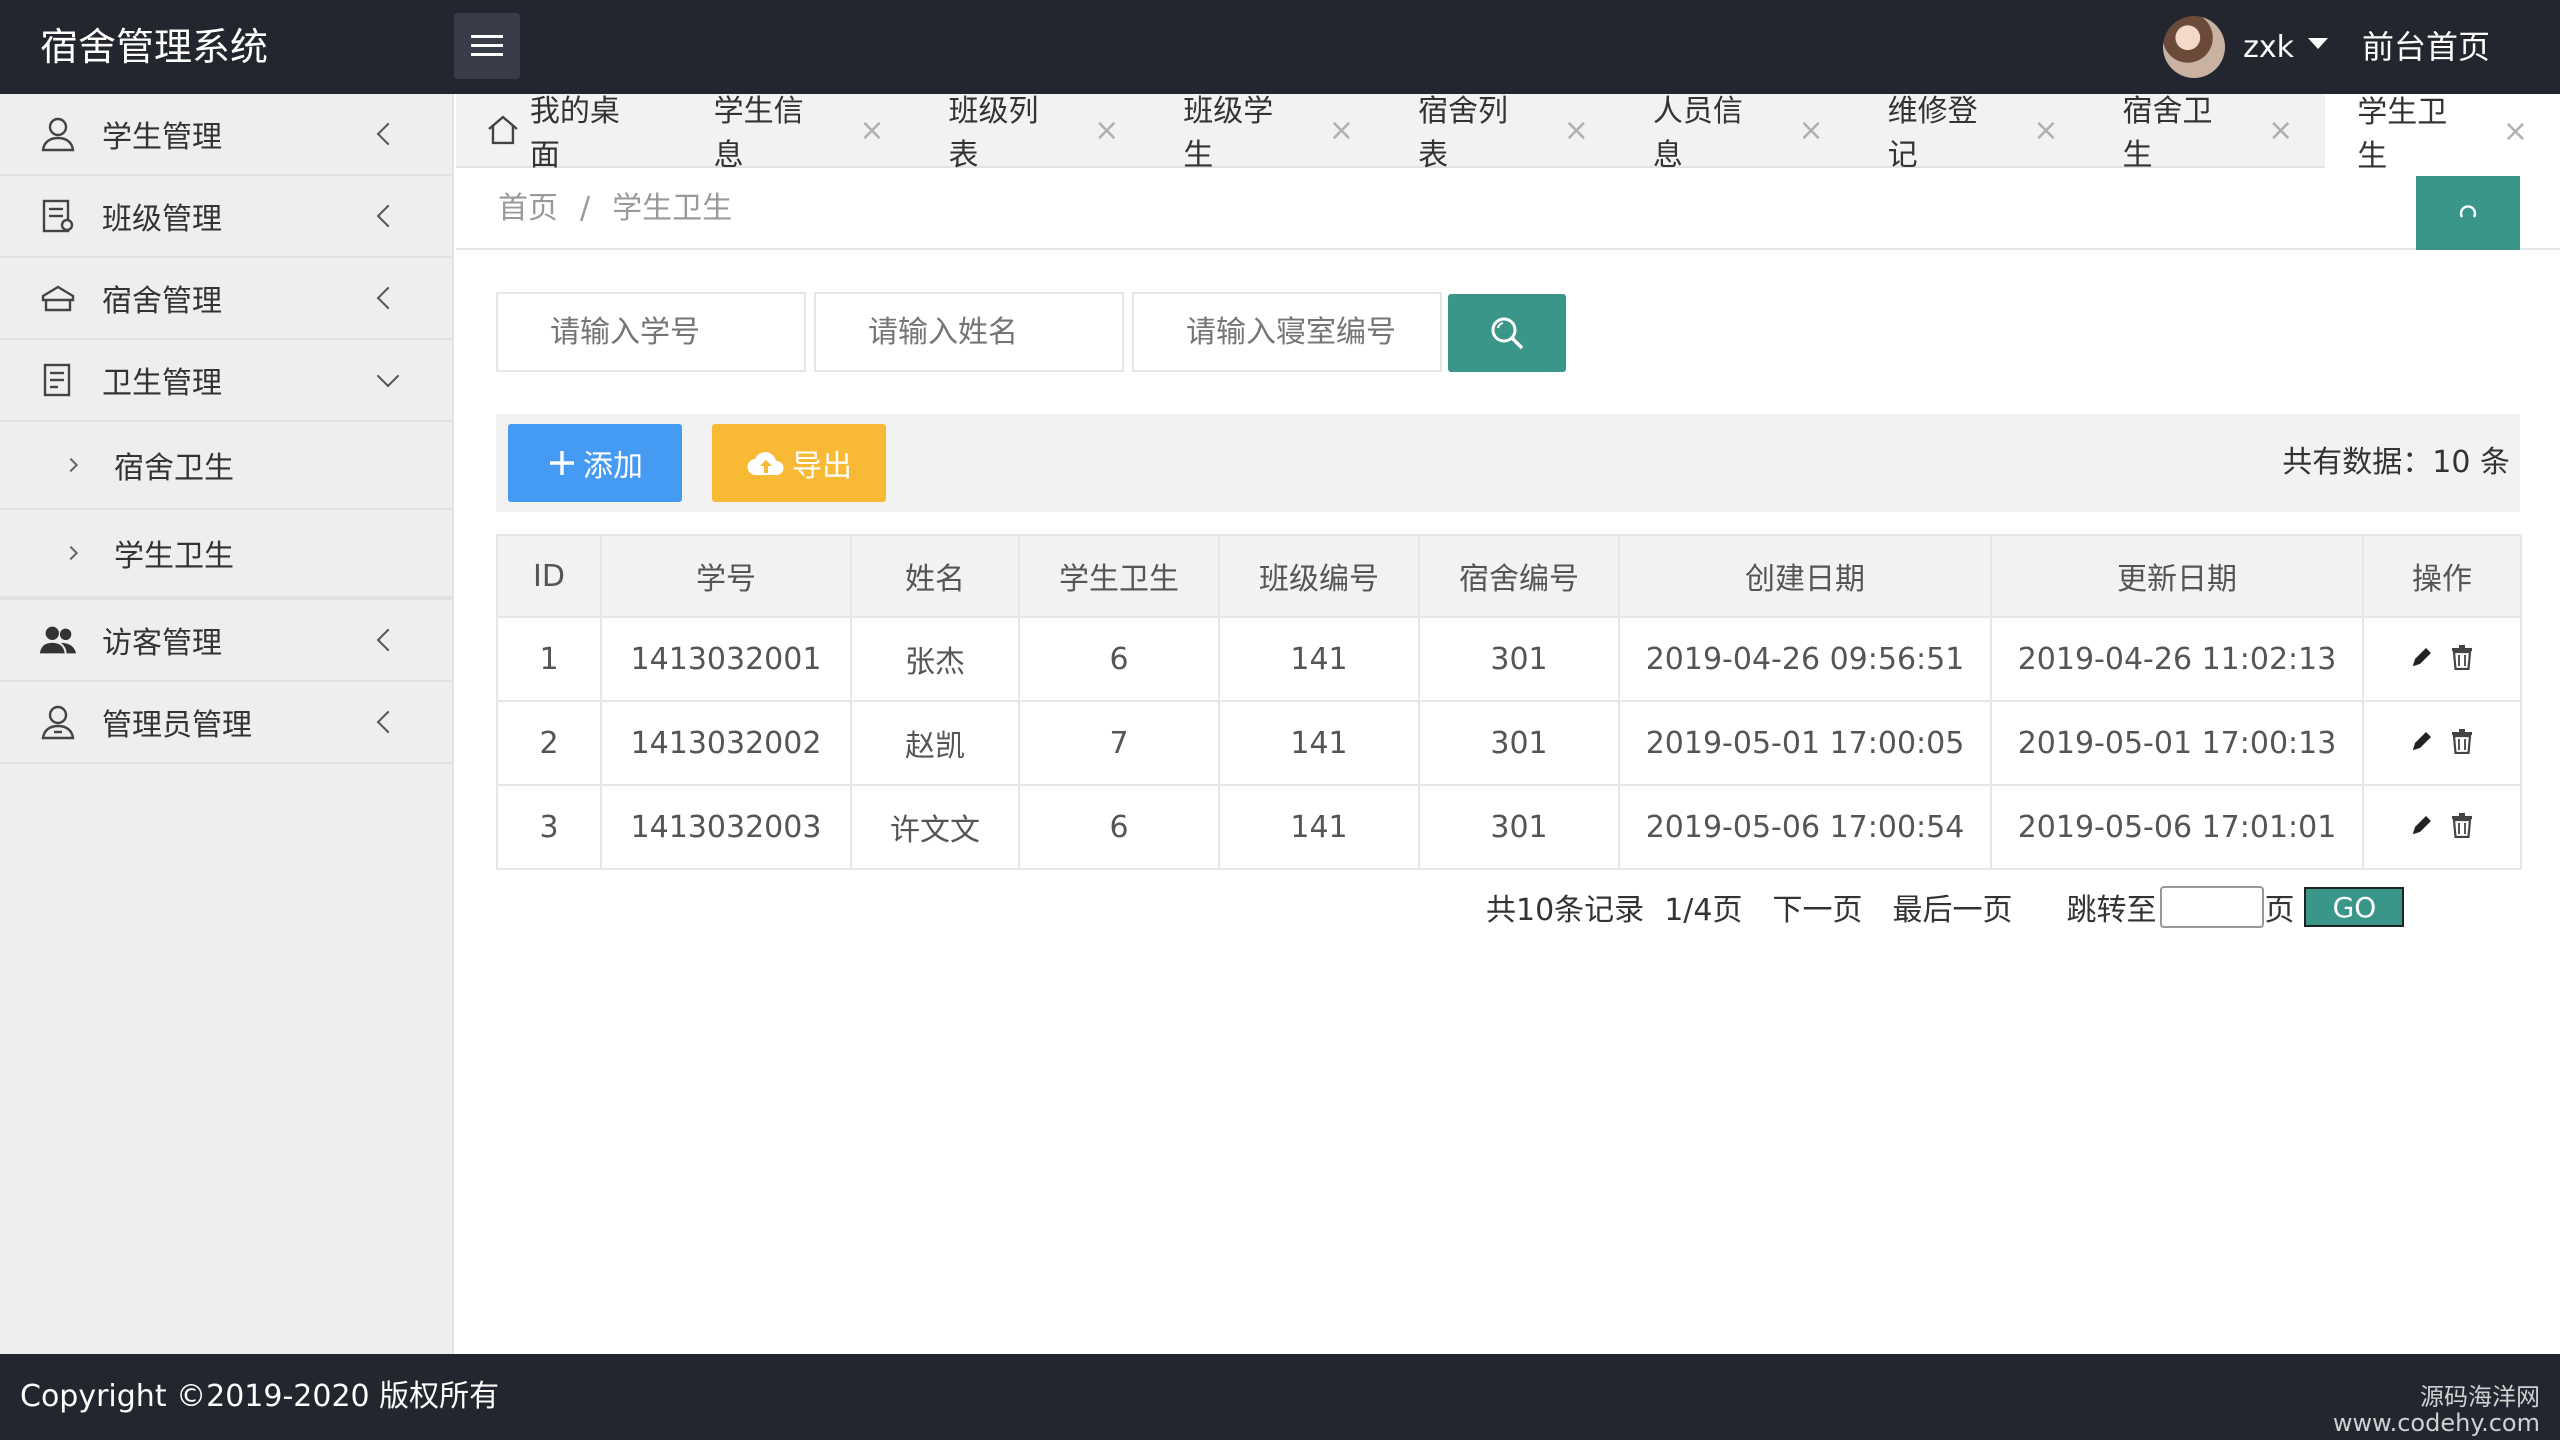 This screenshot has width=2560, height=1440. I want to click on export-button-label: 导出, so click(822, 466).